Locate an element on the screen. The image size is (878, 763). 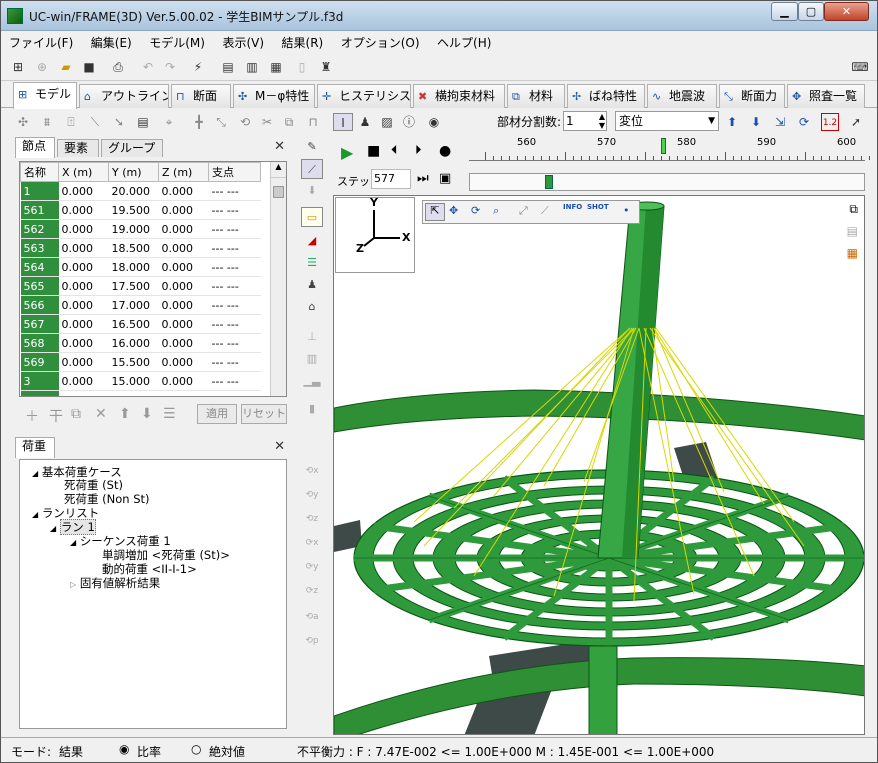
rotate-x-icon: ⟲x is located at coordinates (312, 471).